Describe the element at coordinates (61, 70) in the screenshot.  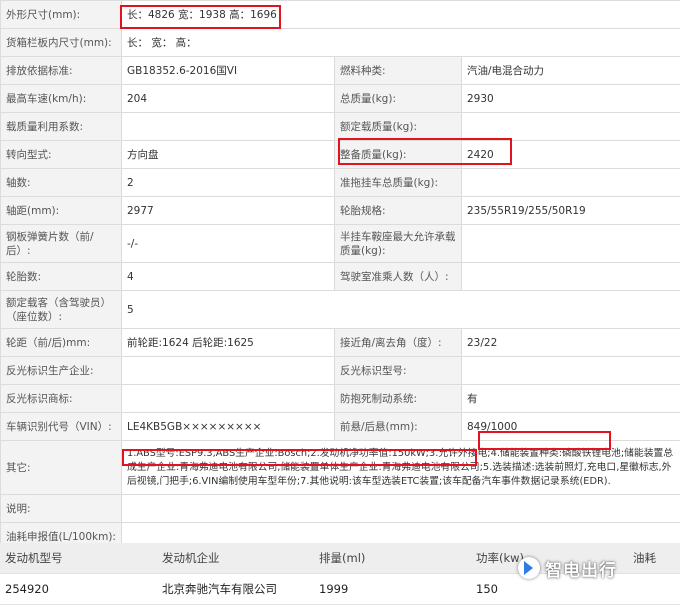
I see `label-emission-standard: 排放依据标准:` at that location.